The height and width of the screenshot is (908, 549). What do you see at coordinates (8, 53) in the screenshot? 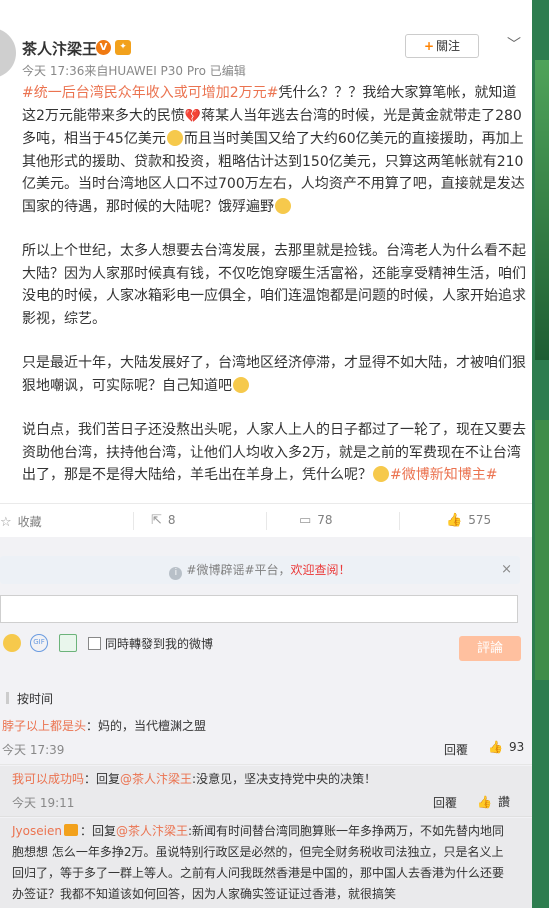
I see `avatar` at bounding box center [8, 53].